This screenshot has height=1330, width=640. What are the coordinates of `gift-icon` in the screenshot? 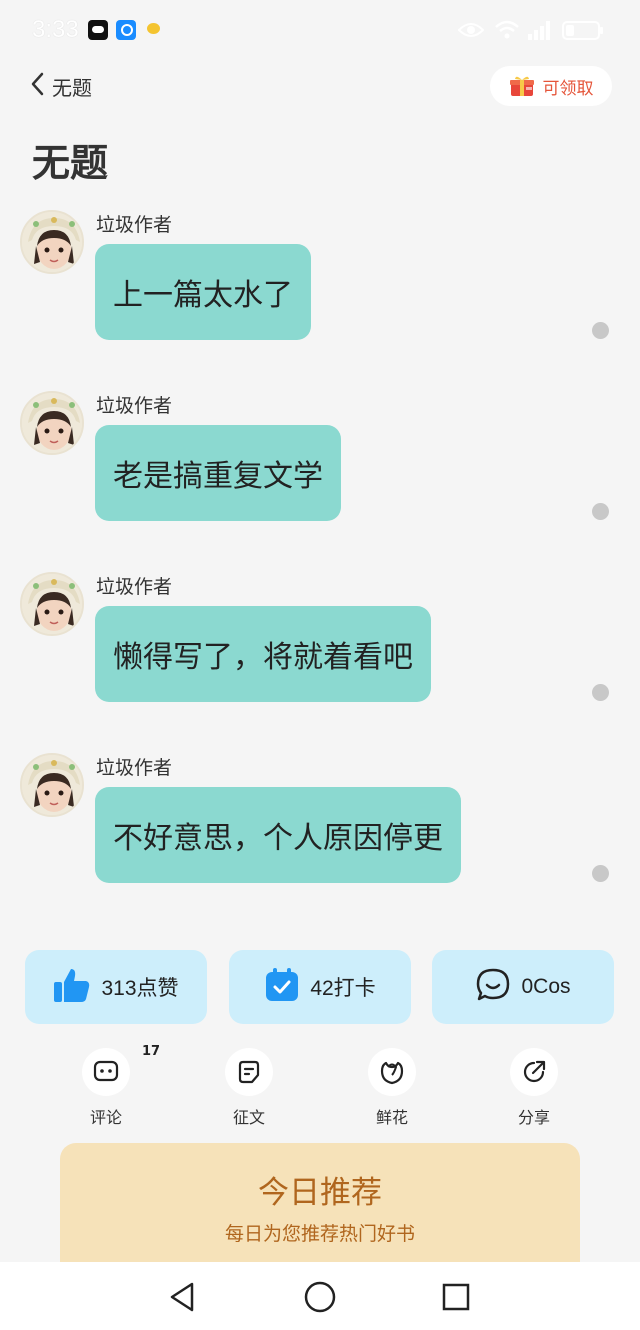 It's located at (522, 86).